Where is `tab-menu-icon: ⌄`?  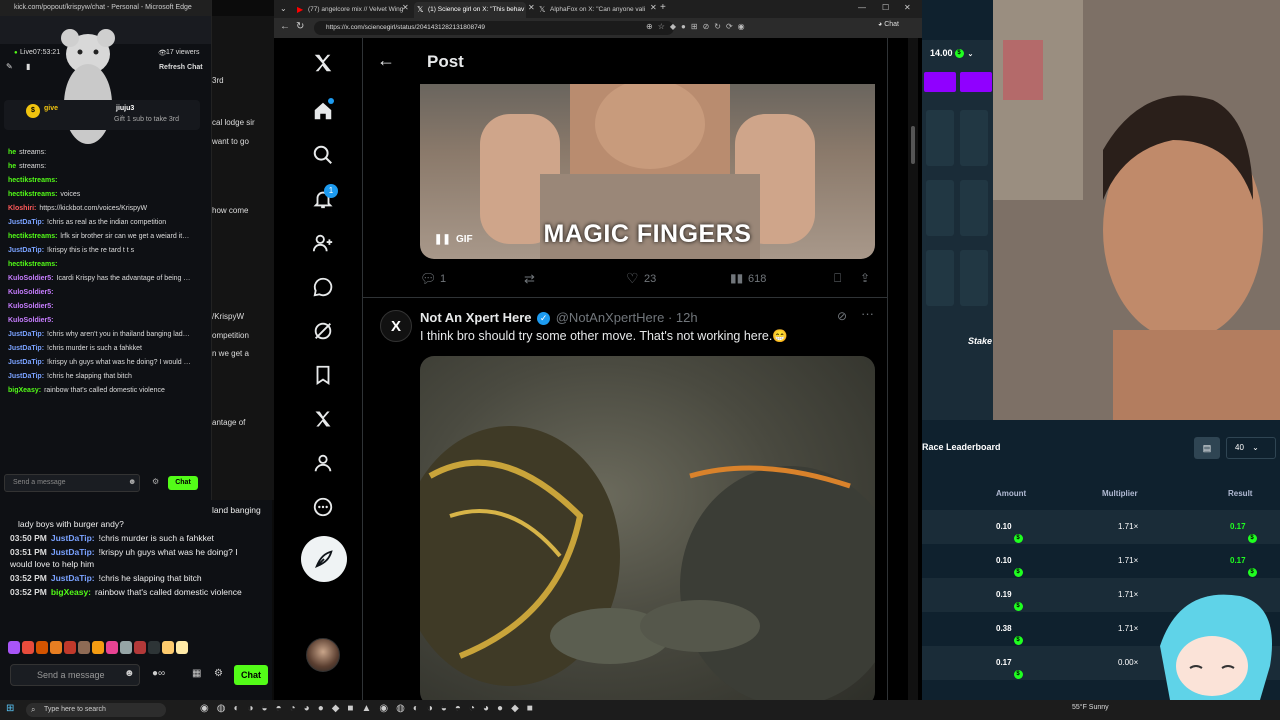 tab-menu-icon: ⌄ is located at coordinates (283, 8).